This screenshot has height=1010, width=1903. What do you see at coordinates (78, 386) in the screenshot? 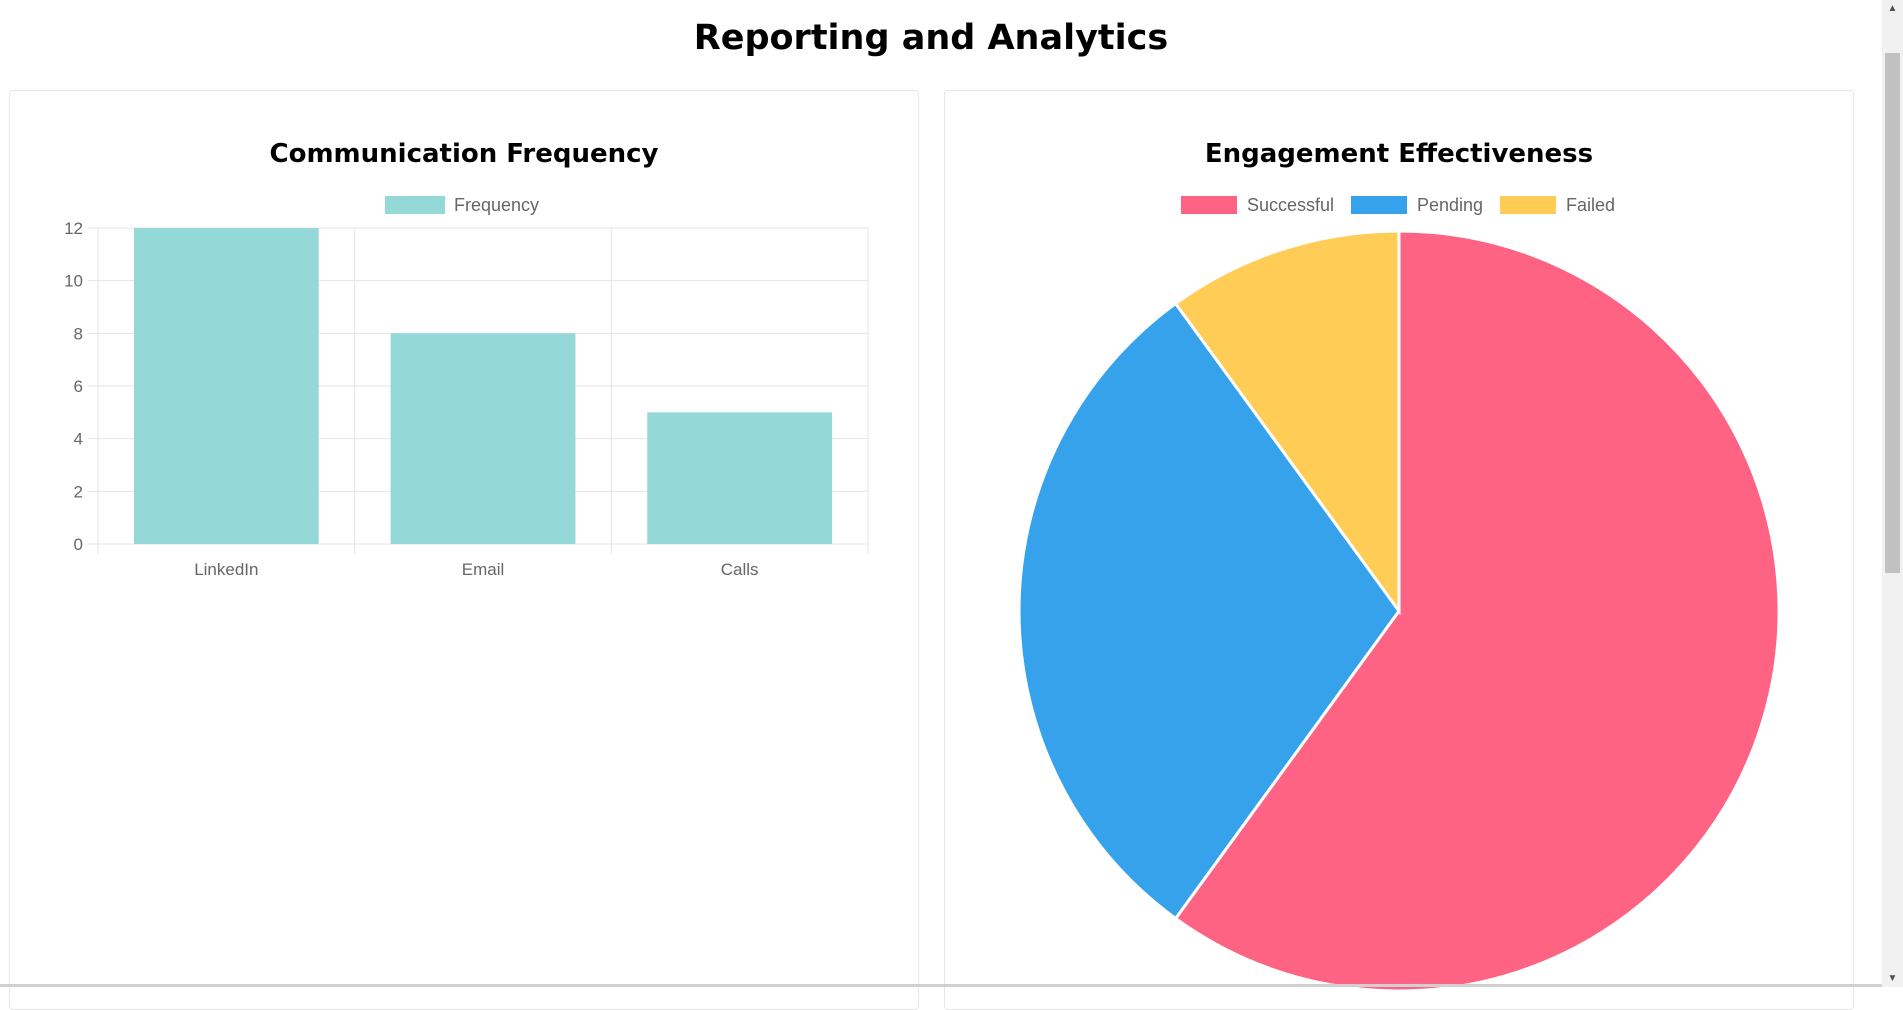
I see `y-tick-label: 6` at bounding box center [78, 386].